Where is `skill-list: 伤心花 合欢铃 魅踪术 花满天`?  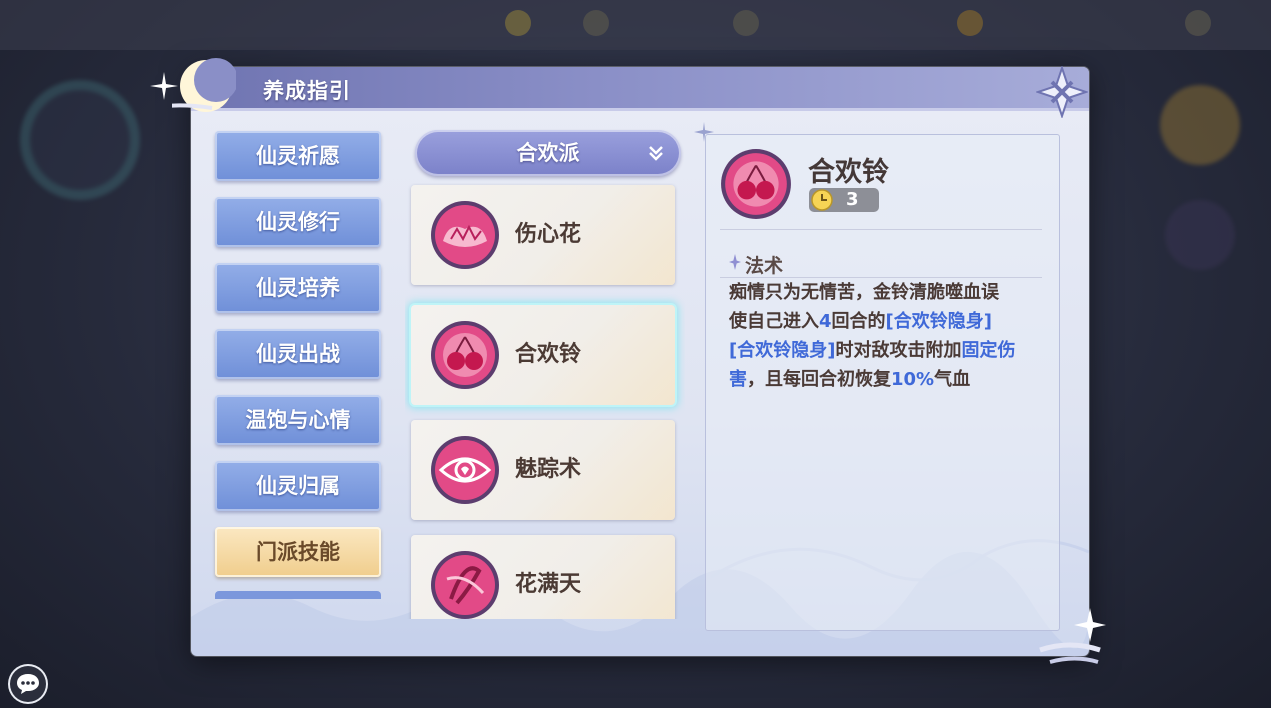 skill-list: 伤心花 合欢铃 魅踪术 花满天 is located at coordinates (545, 401).